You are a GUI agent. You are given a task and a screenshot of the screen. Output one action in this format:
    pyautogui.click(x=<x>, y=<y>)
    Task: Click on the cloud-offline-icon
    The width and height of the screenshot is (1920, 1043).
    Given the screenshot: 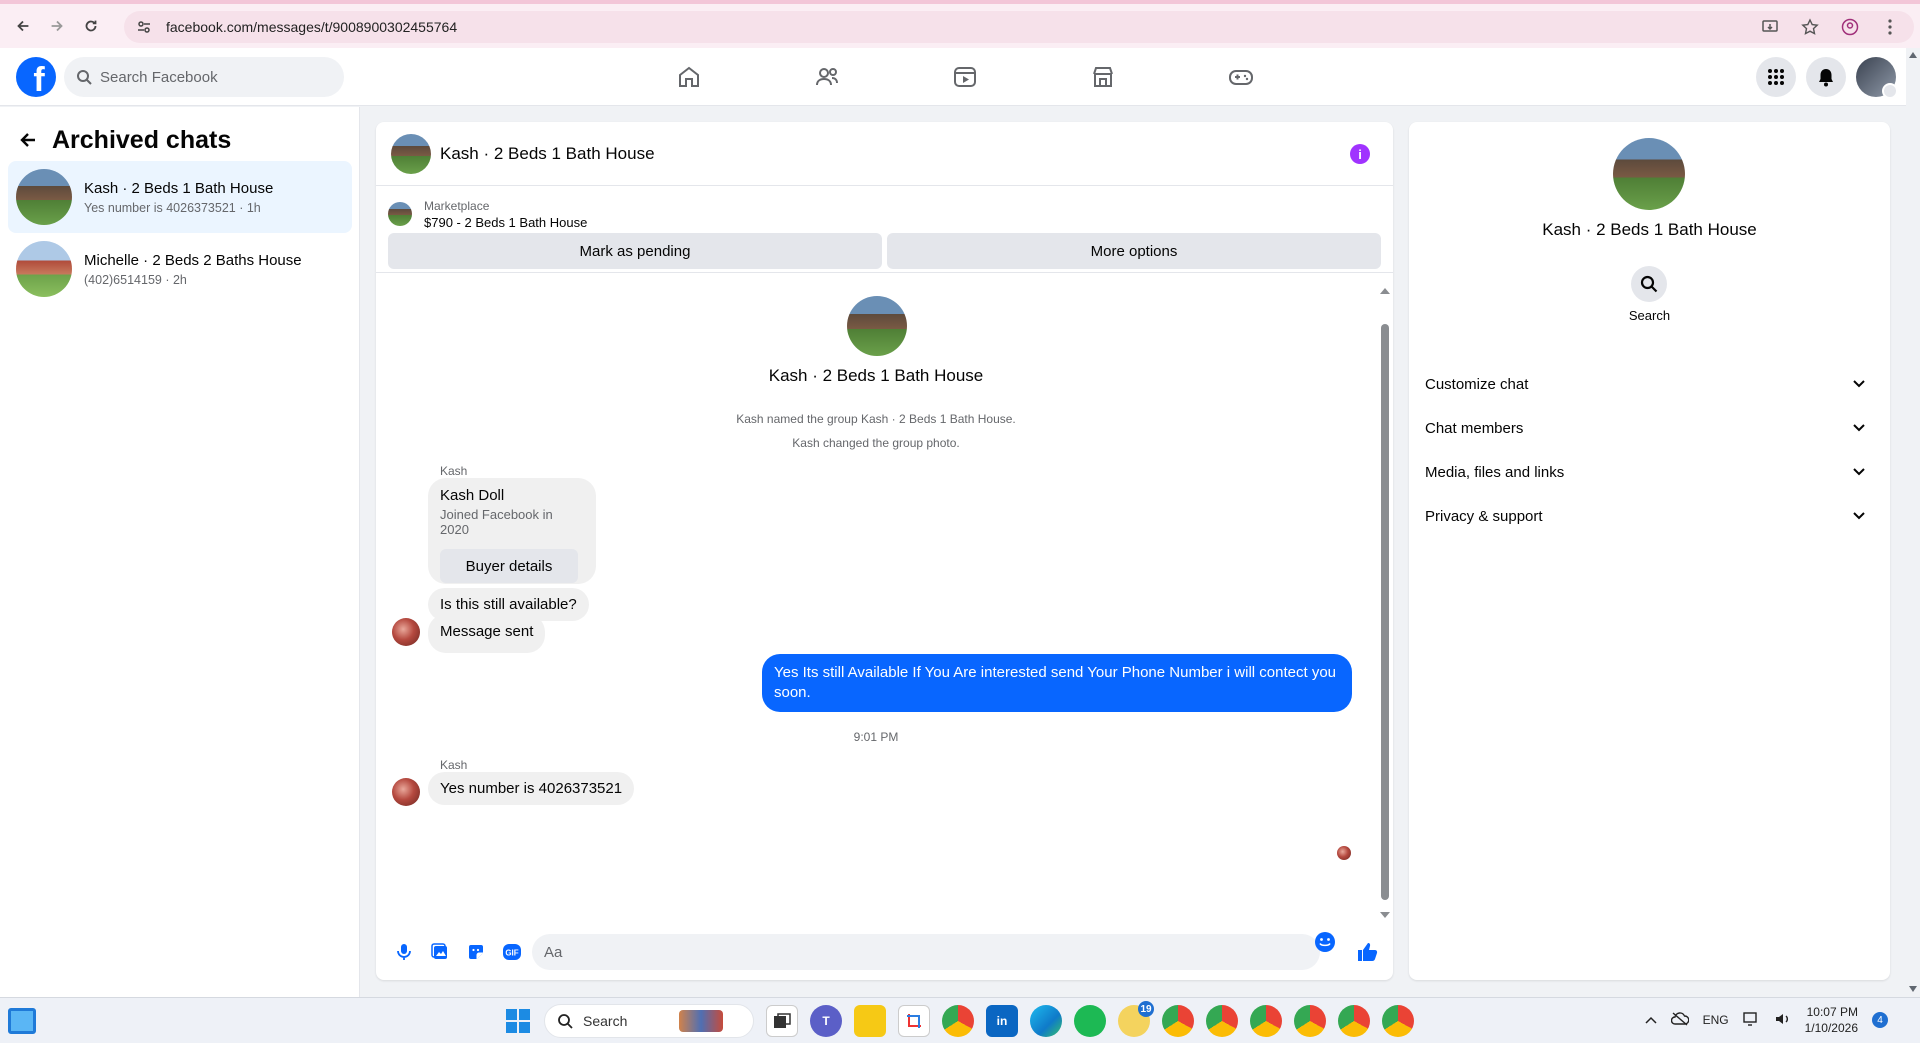 What is the action you would take?
    pyautogui.click(x=1680, y=1020)
    